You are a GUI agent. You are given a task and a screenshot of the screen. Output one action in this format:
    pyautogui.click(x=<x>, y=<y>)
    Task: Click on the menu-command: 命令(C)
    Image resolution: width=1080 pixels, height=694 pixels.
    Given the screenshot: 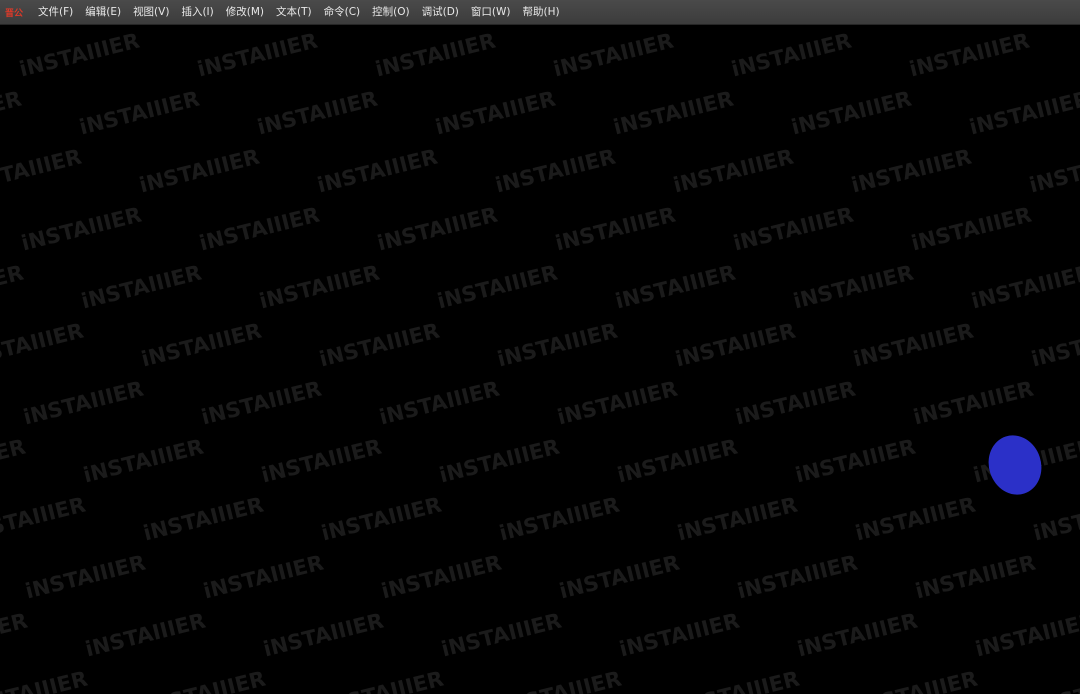 What is the action you would take?
    pyautogui.click(x=342, y=12)
    